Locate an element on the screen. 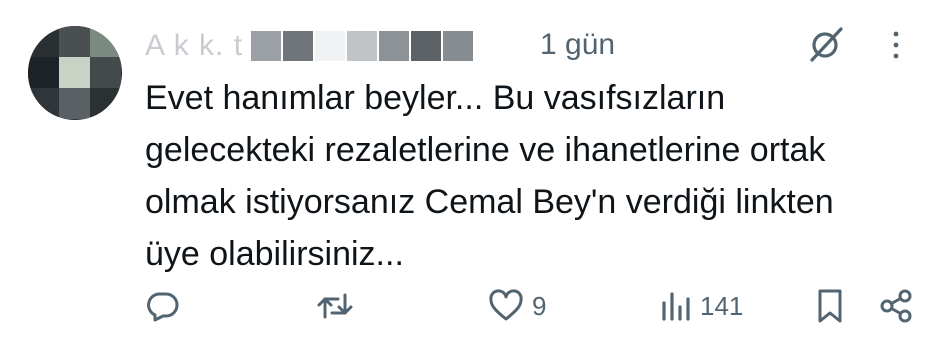 The image size is (945, 341). share-icon is located at coordinates (896, 306).